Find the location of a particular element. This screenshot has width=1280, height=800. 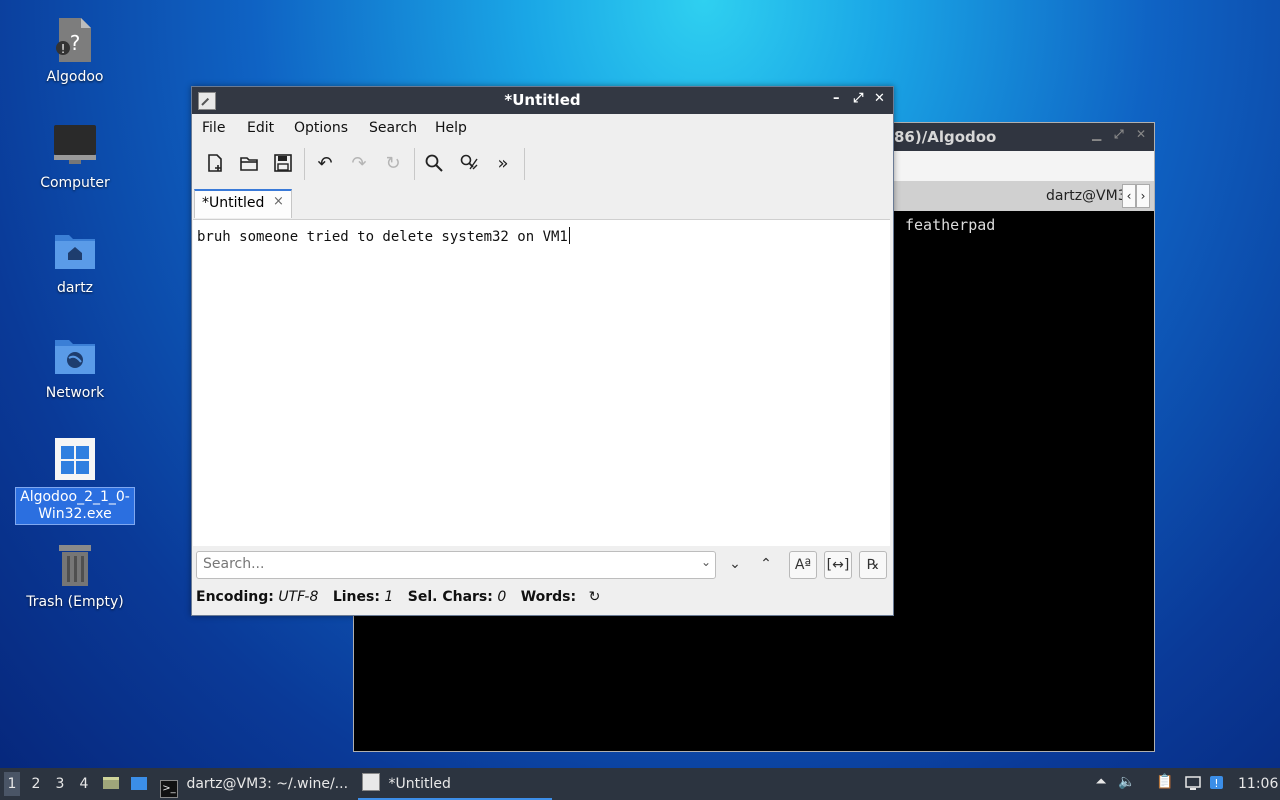

search-bar: Search... ⌄ ⌄ ⌃ Aª [↔] ℞ is located at coordinates (542, 565).